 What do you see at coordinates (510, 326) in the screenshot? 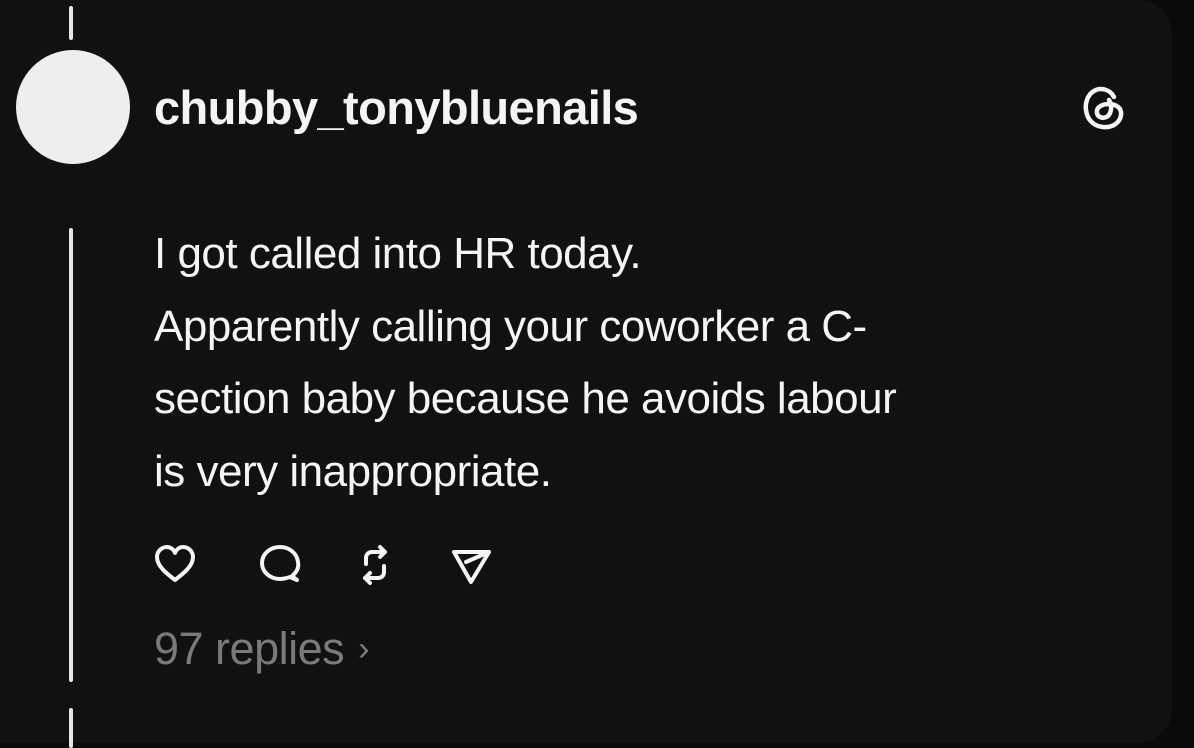
I see `post-text-line: Apparently calling your coworker a C-` at bounding box center [510, 326].